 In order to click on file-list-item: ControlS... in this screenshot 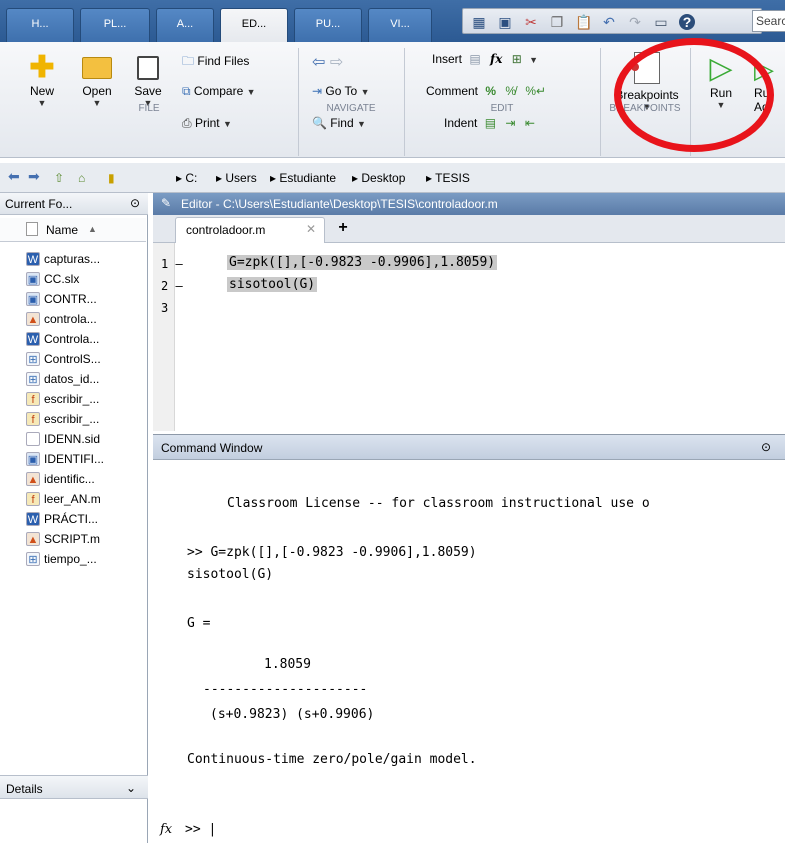, I will do `click(95, 360)`.